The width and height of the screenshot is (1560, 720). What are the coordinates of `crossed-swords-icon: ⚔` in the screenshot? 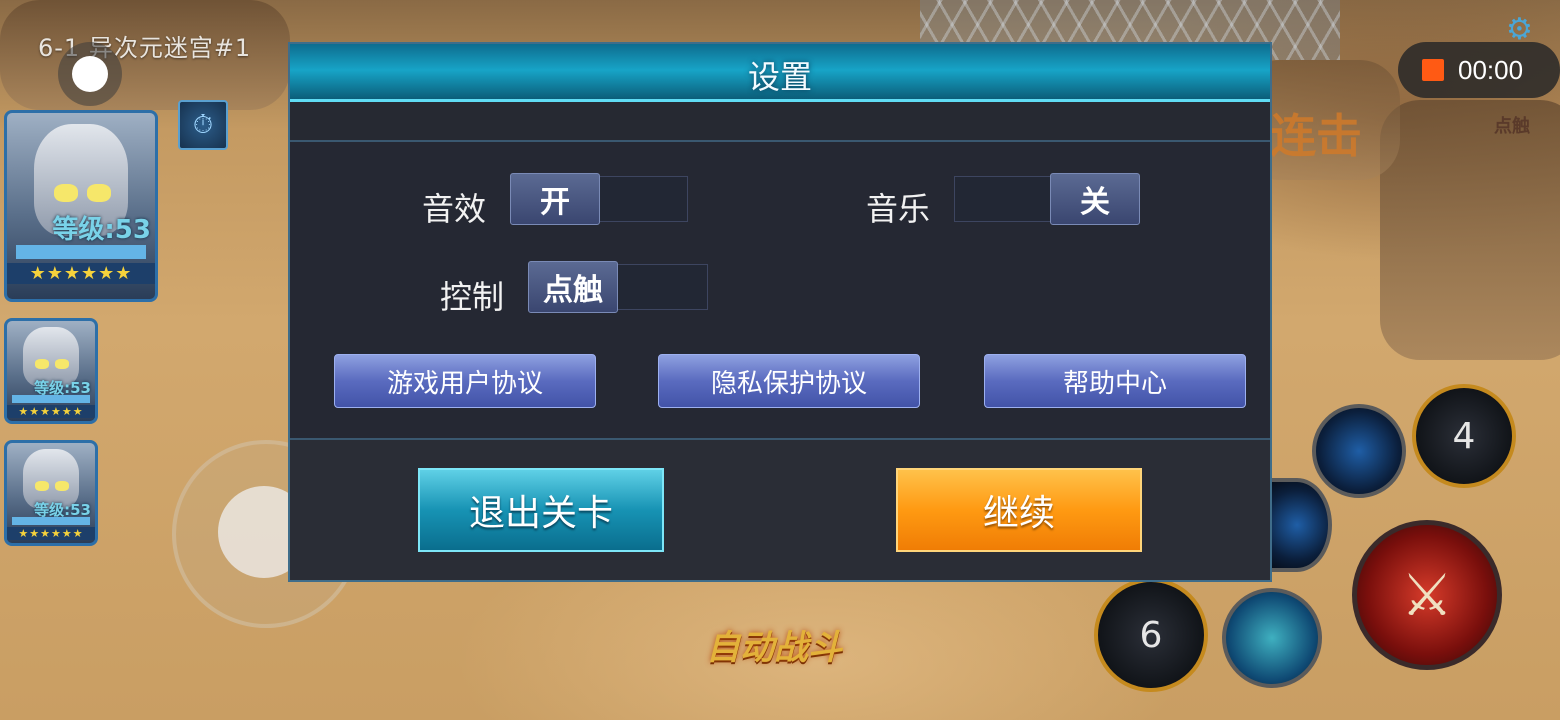 It's located at (1427, 595).